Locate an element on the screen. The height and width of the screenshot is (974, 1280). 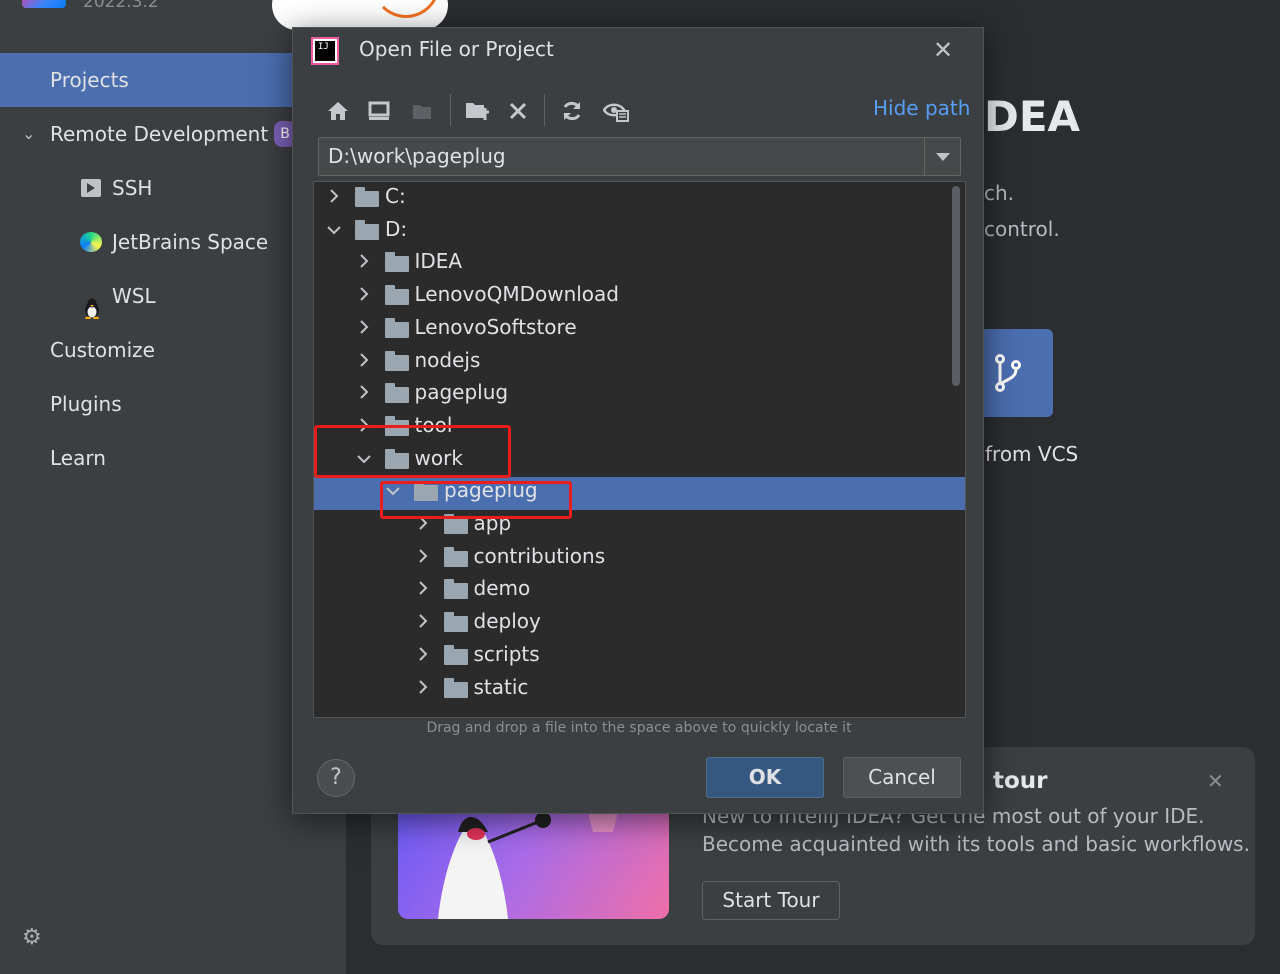
tree-row: demo is located at coordinates (639, 591).